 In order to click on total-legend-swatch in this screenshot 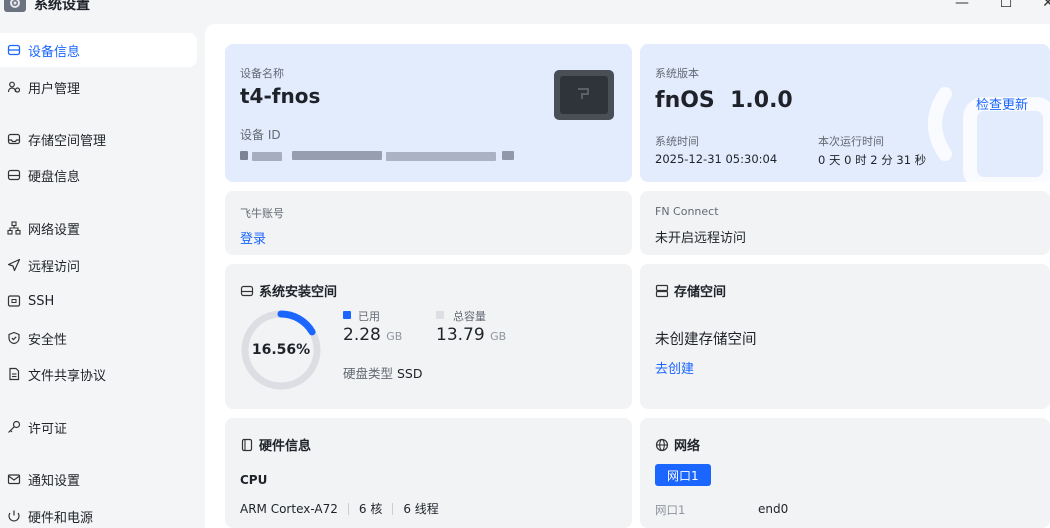, I will do `click(440, 315)`.